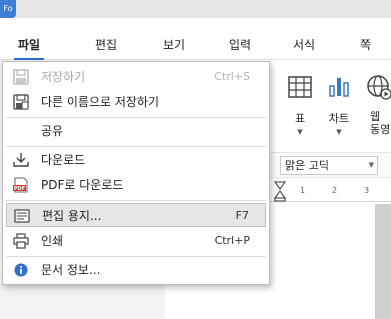 Image resolution: width=391 pixels, height=319 pixels. What do you see at coordinates (339, 106) in the screenshot?
I see `chart-button: 차트 ▼` at bounding box center [339, 106].